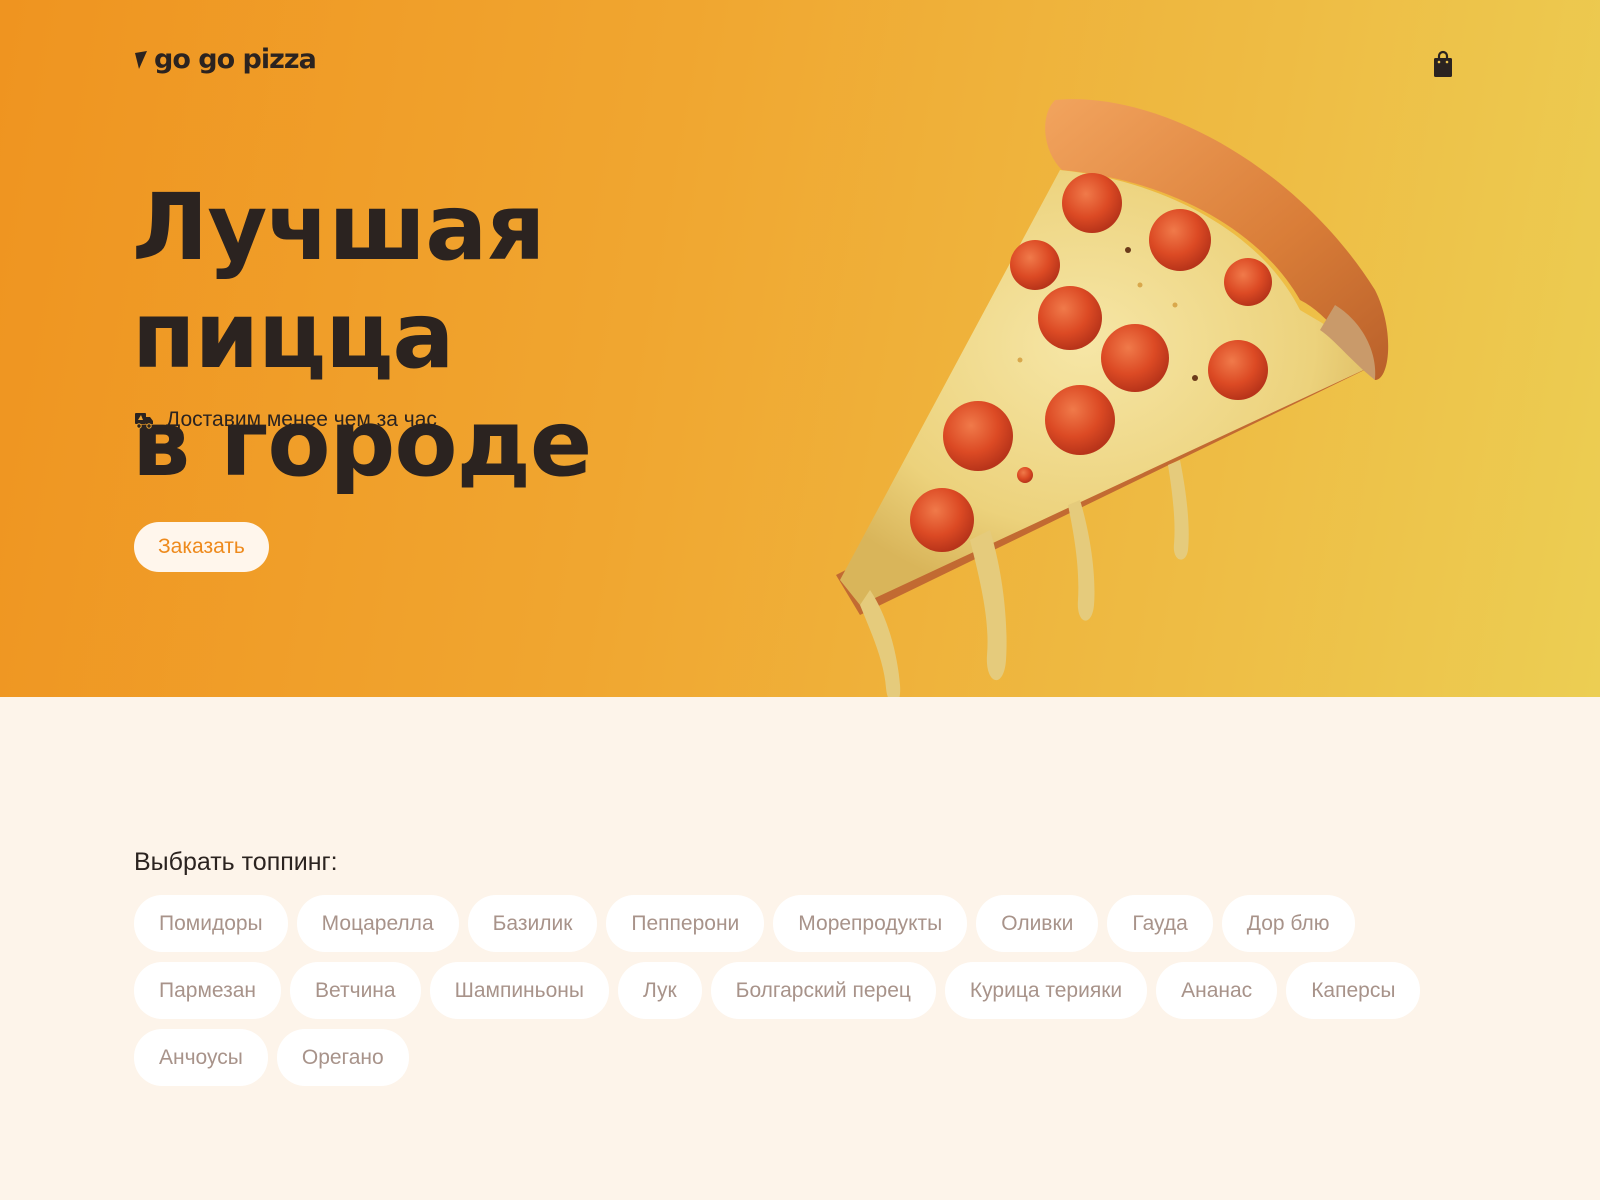 The width and height of the screenshot is (1600, 1200). Describe the element at coordinates (362, 443) in the screenshot. I see `hero-title-line-2: в городе` at that location.